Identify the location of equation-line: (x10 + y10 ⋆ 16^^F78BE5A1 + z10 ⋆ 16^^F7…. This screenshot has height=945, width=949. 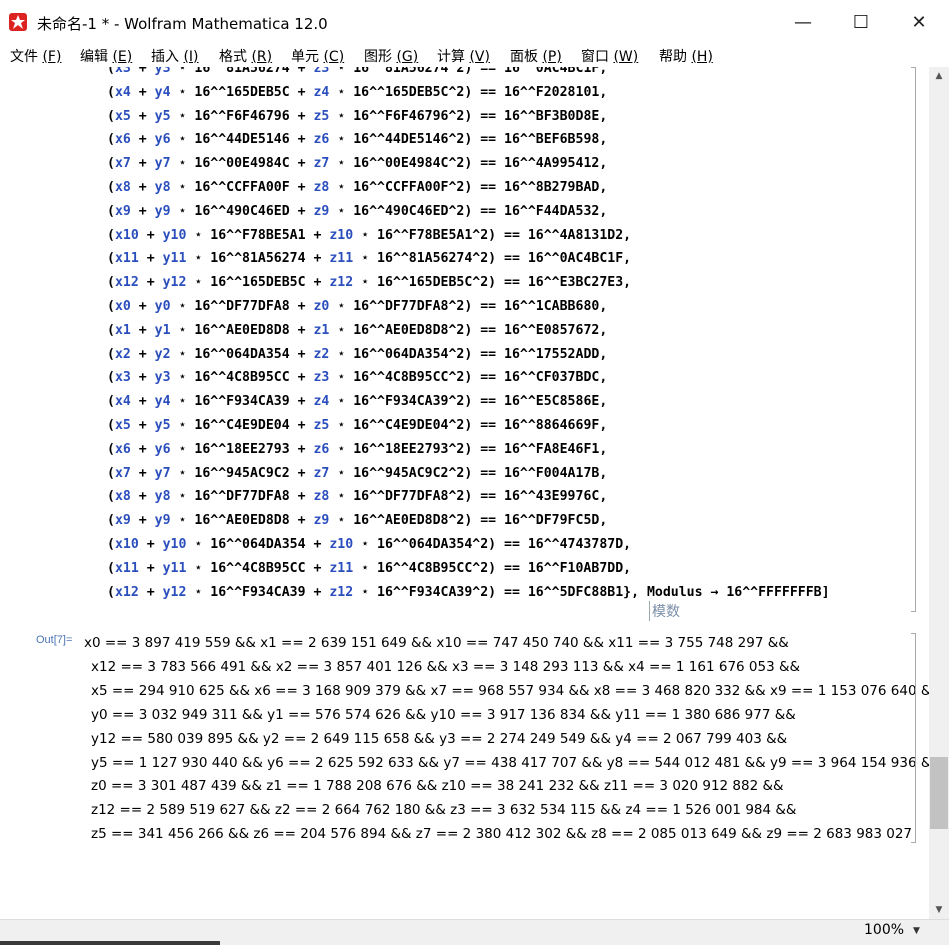
(369, 236).